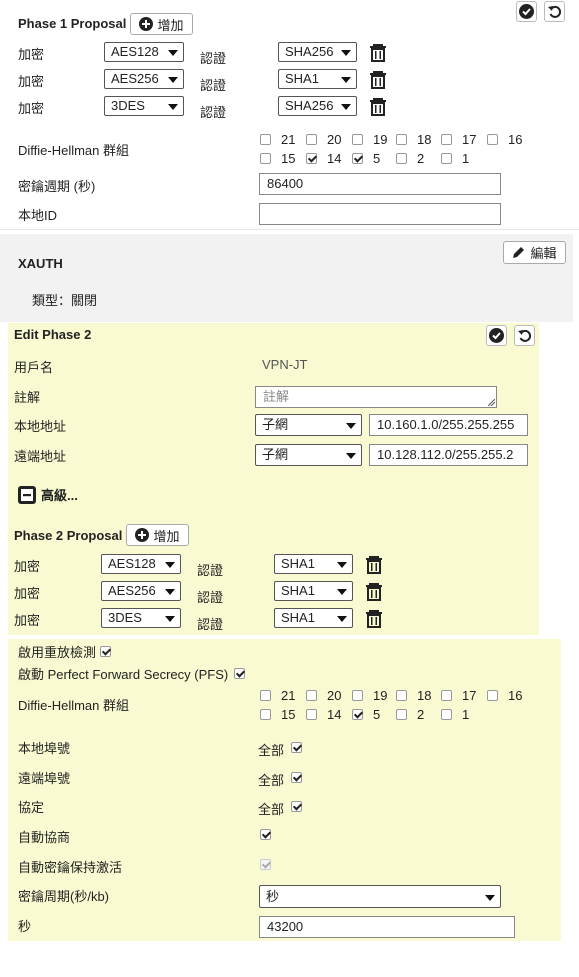 The width and height of the screenshot is (579, 977). I want to click on autonegotiate-label: 自動協商, so click(44, 837).